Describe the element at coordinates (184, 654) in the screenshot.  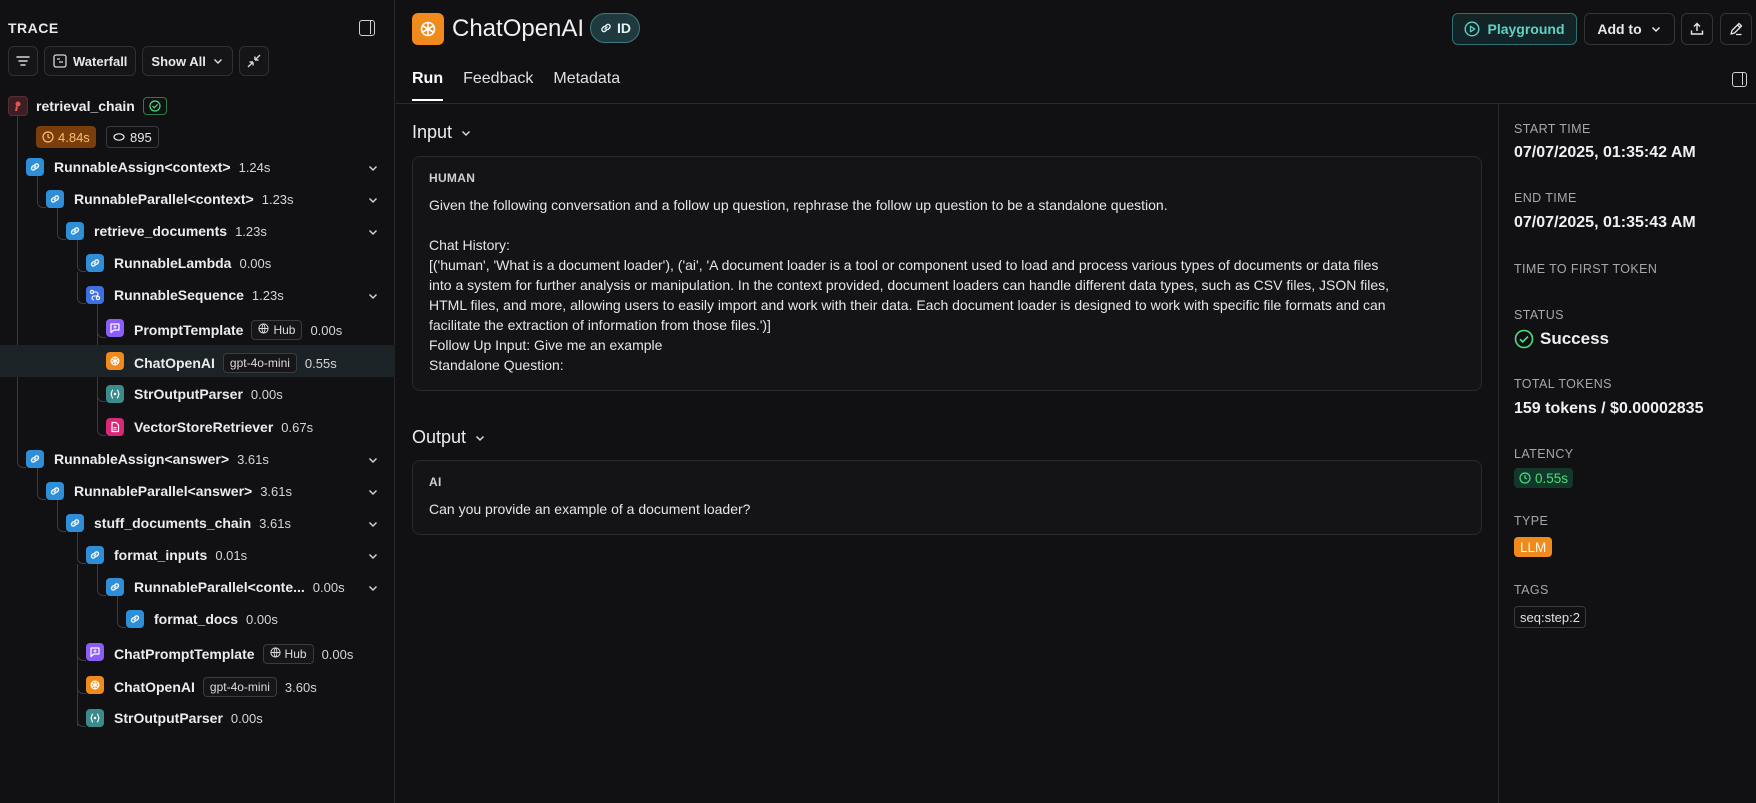
I see `run-name: ChatPromptTemplate` at that location.